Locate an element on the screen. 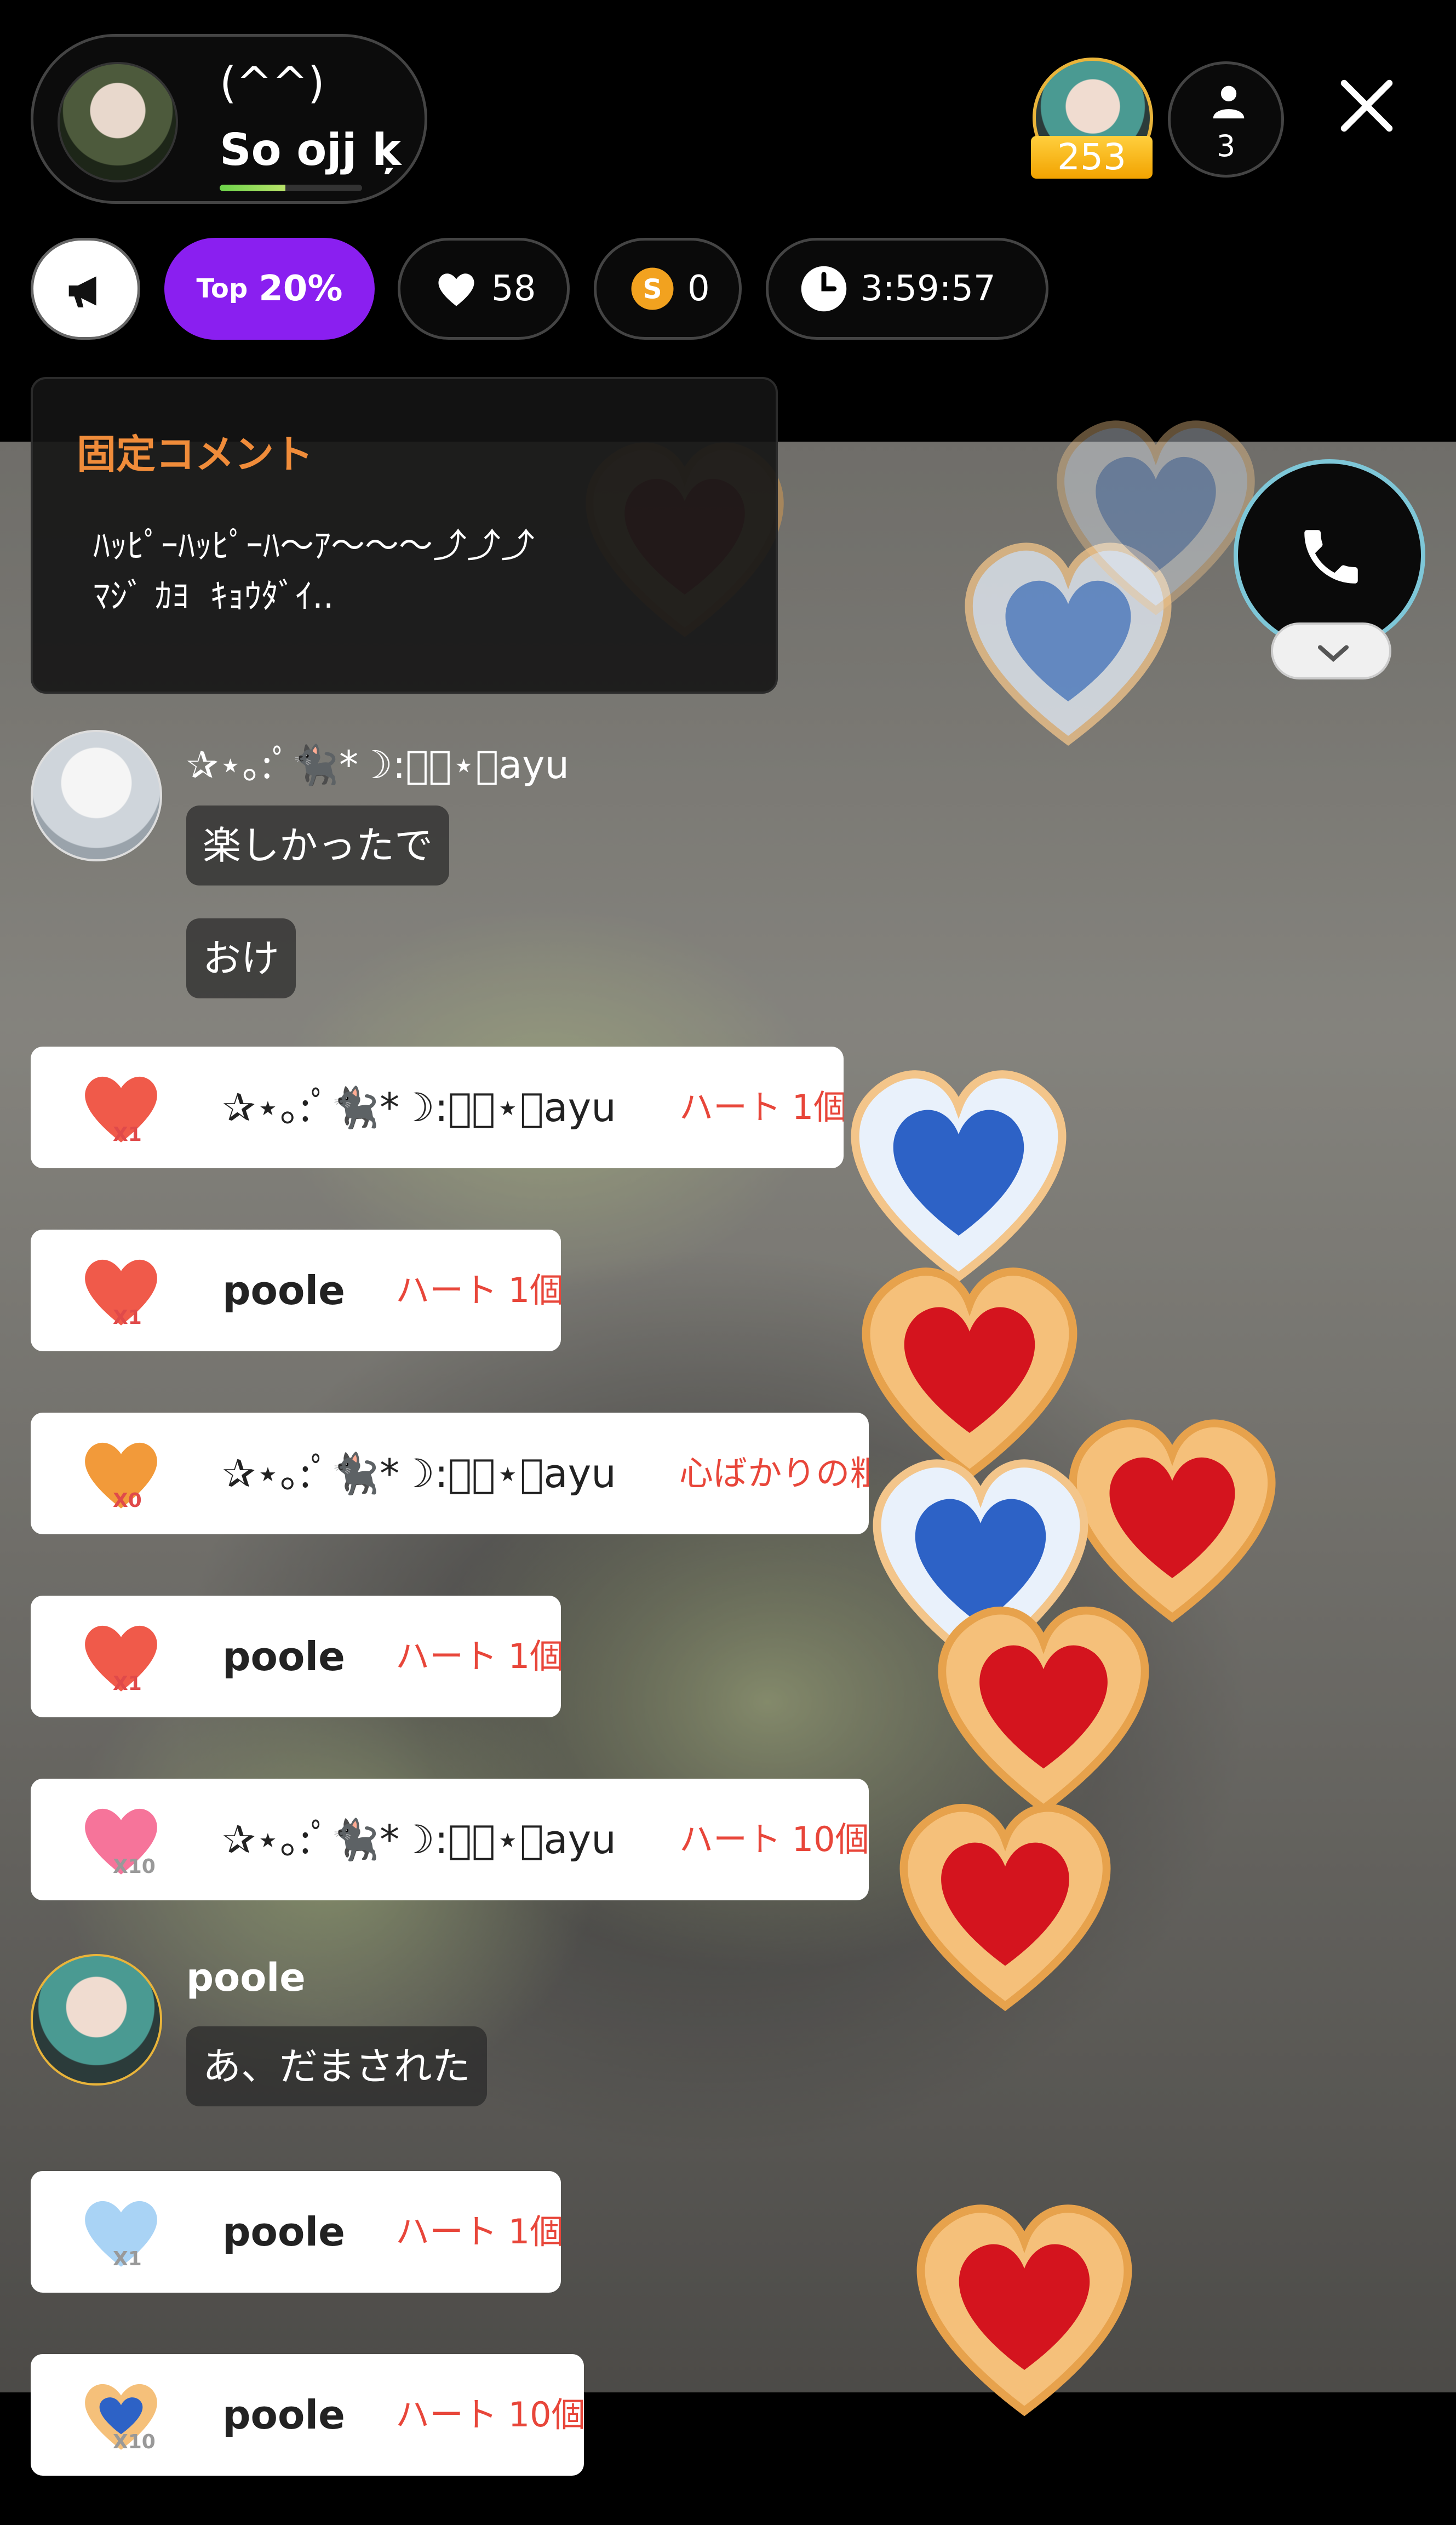 This screenshot has width=1456, height=2525. pinned-comment-text: ﾊｯﾋﾟｰﾊｯﾋﾟｰﾊ〜ｱ〜〜〜⤴⤴⤴ ﾏｼﾞ ｶﾖ ｷｮｳﾀﾞｲ.. is located at coordinates (314, 570).